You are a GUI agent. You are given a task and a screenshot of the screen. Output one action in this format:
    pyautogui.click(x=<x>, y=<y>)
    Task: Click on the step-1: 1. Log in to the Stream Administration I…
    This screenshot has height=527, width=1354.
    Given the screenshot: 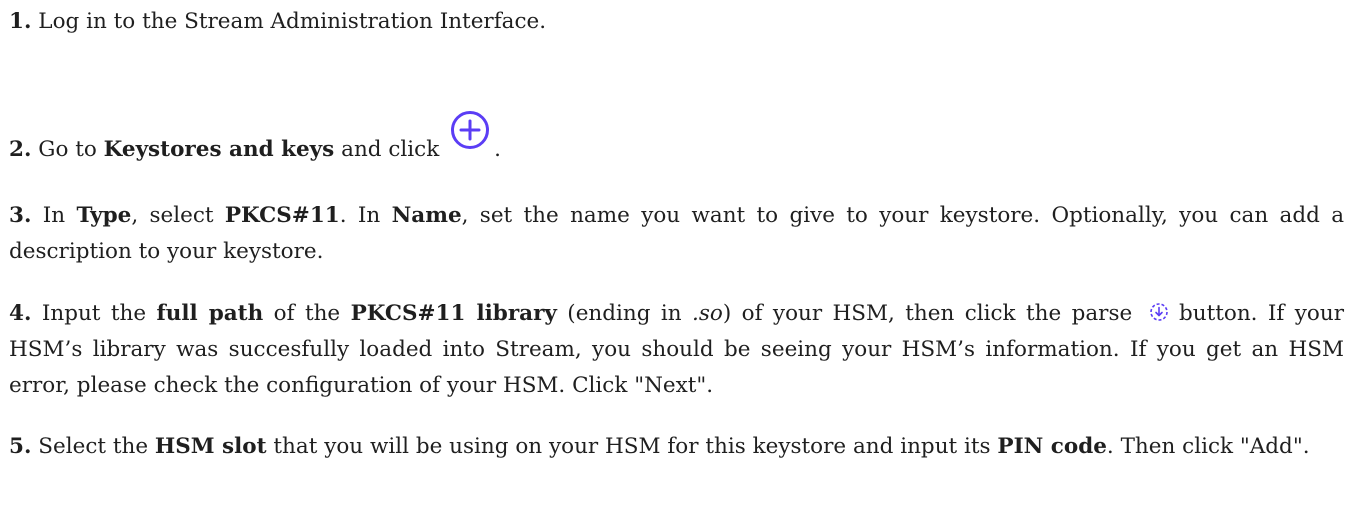 What is the action you would take?
    pyautogui.click(x=676, y=22)
    